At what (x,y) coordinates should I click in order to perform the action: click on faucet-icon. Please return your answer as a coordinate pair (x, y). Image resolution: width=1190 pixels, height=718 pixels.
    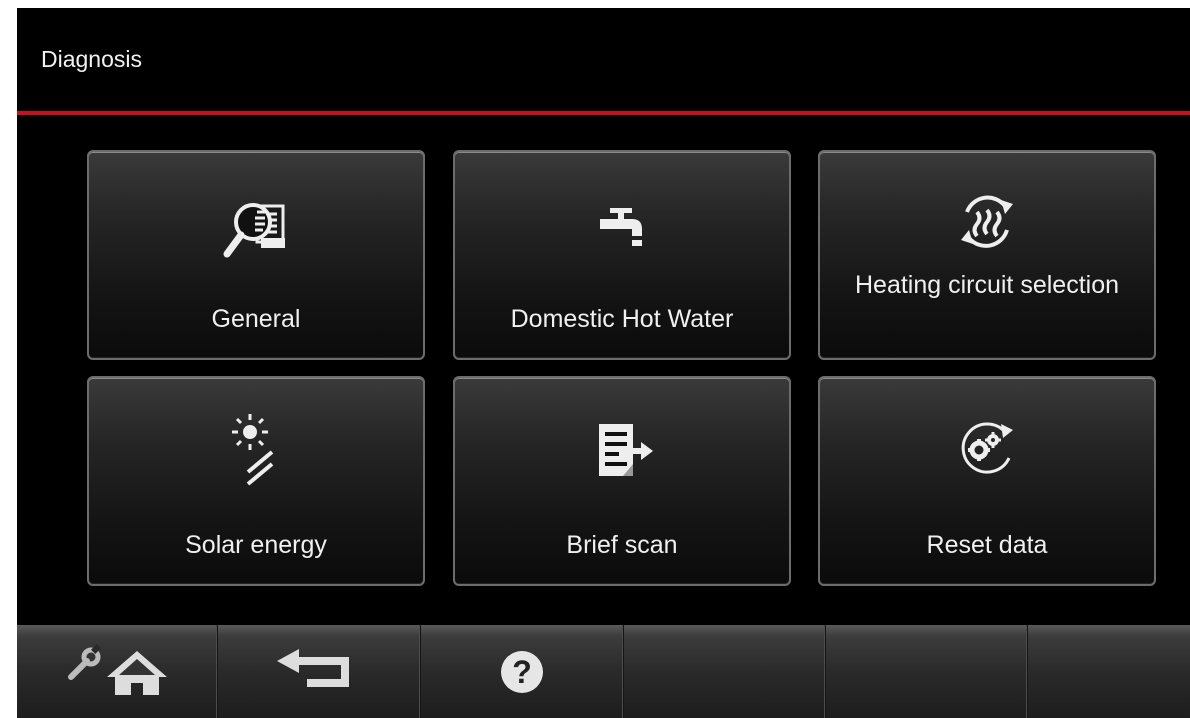
    Looking at the image, I should click on (622, 228).